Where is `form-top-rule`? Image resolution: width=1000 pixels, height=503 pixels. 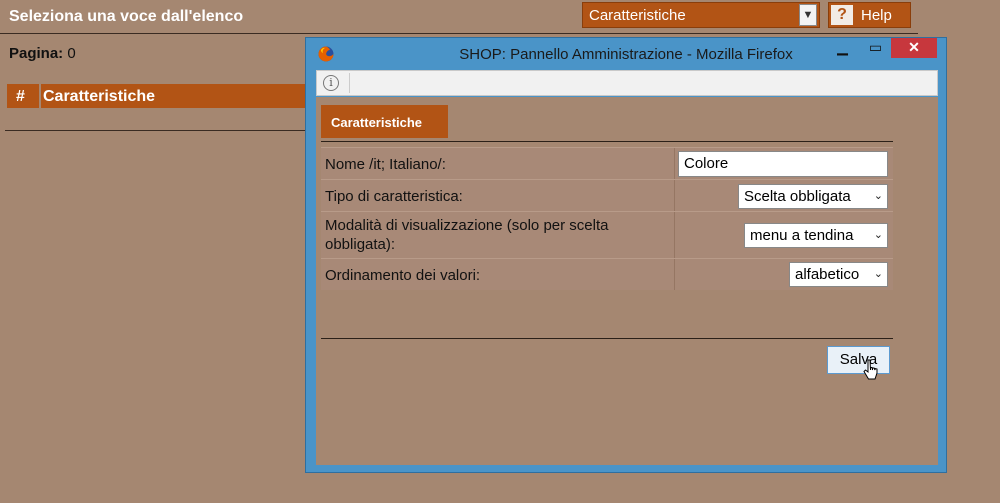
form-top-rule is located at coordinates (607, 141).